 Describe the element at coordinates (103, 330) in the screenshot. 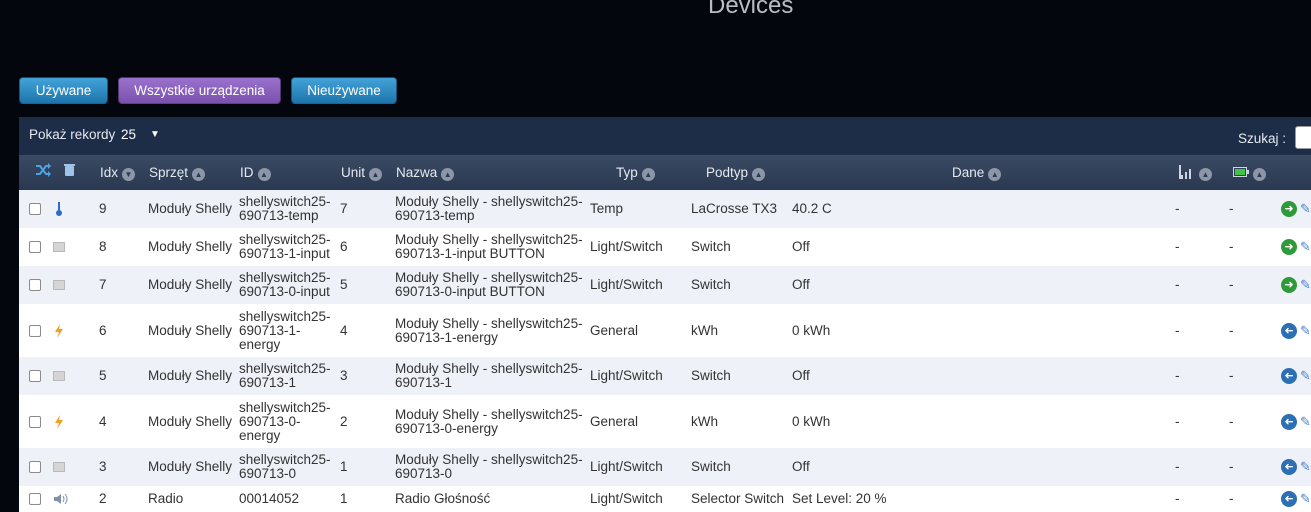

I see `cell-idx: 6` at that location.